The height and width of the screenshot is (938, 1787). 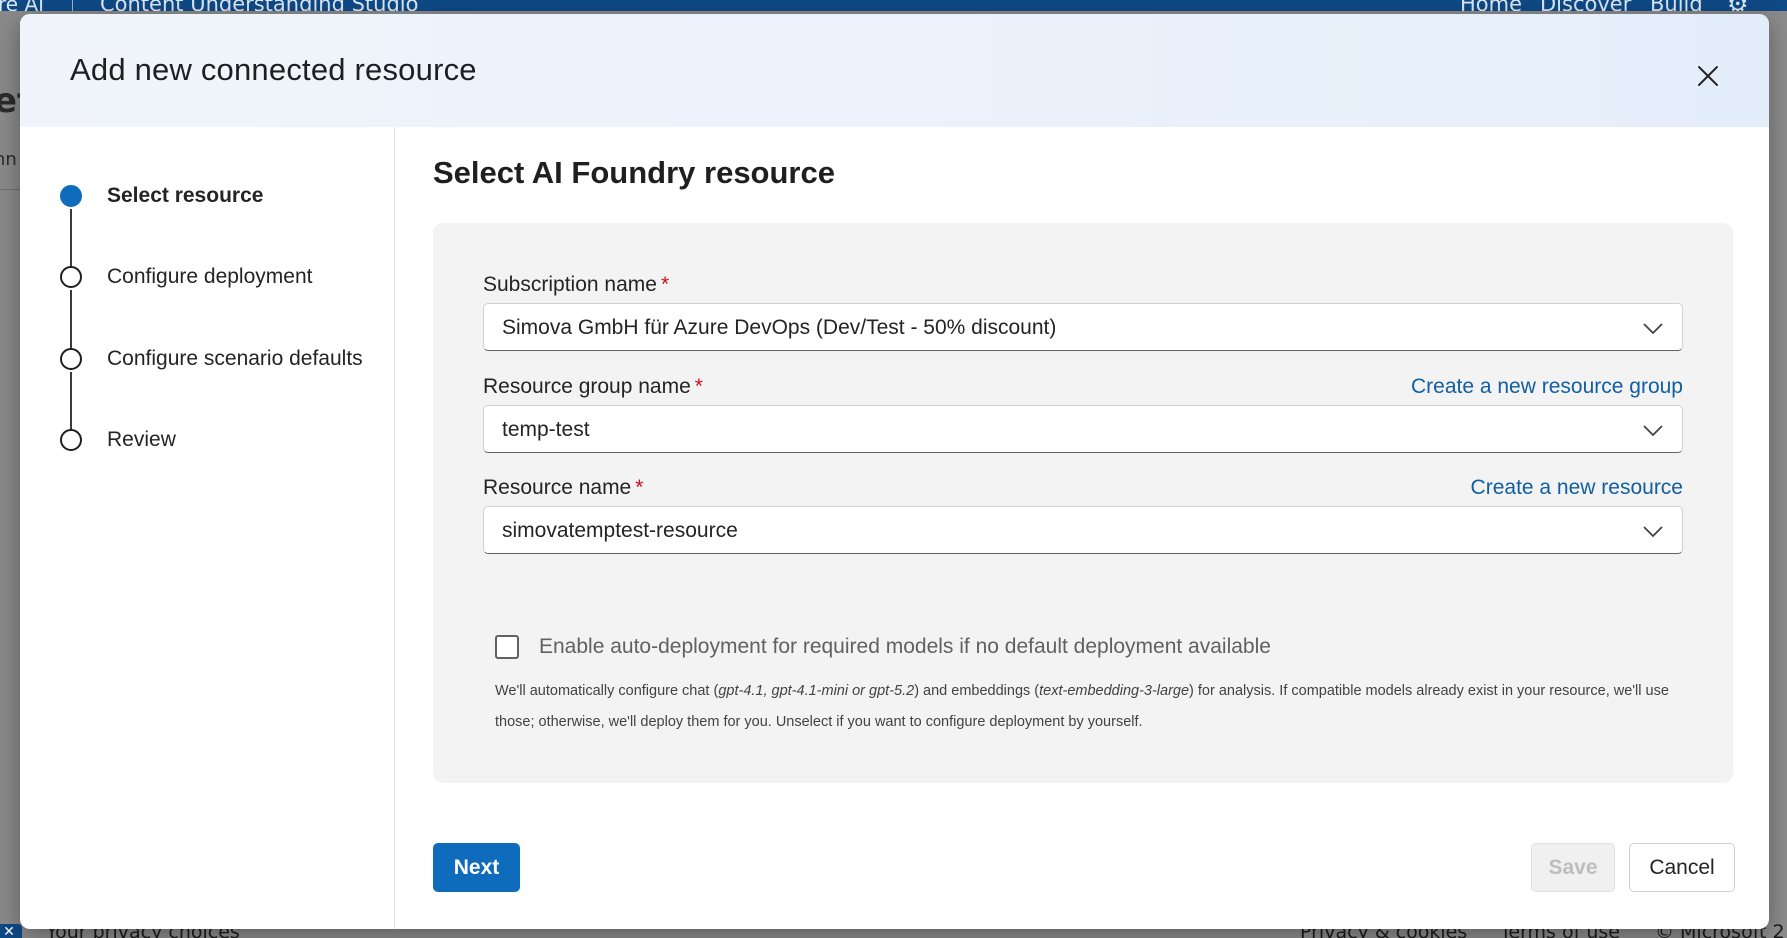 I want to click on resource-group-dropdown: temp-test, so click(x=1083, y=429).